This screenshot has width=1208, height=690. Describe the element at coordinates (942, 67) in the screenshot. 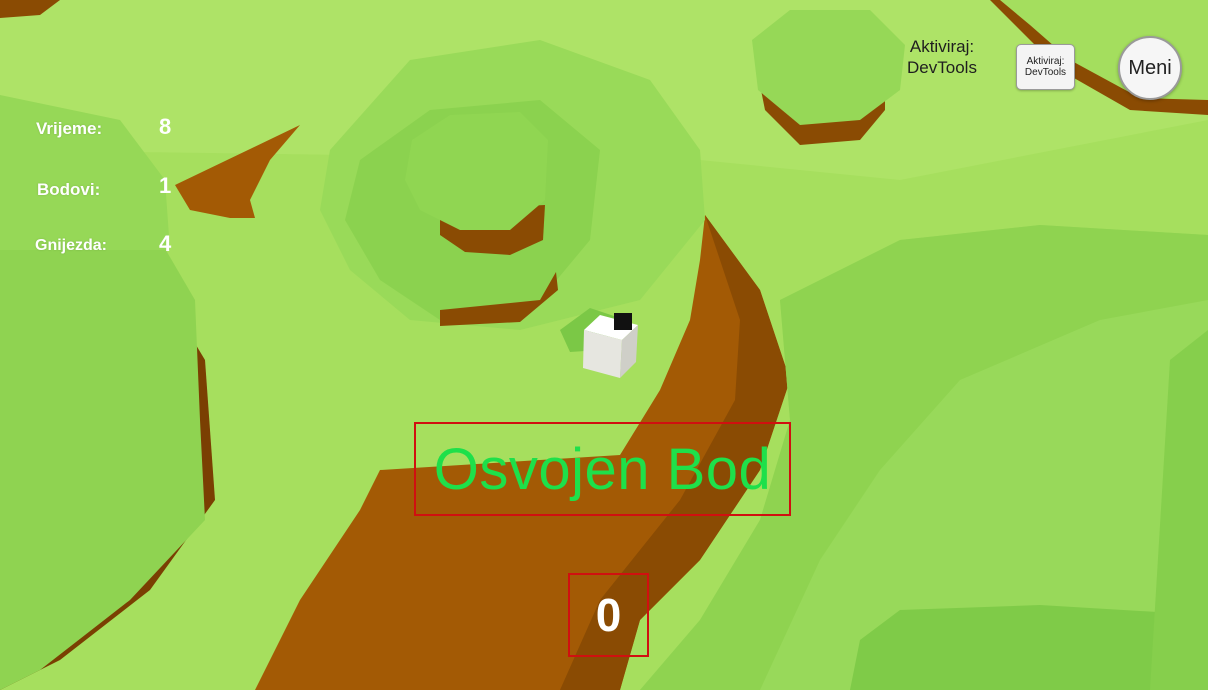

I see `devtools-status-line2: DevTools` at that location.